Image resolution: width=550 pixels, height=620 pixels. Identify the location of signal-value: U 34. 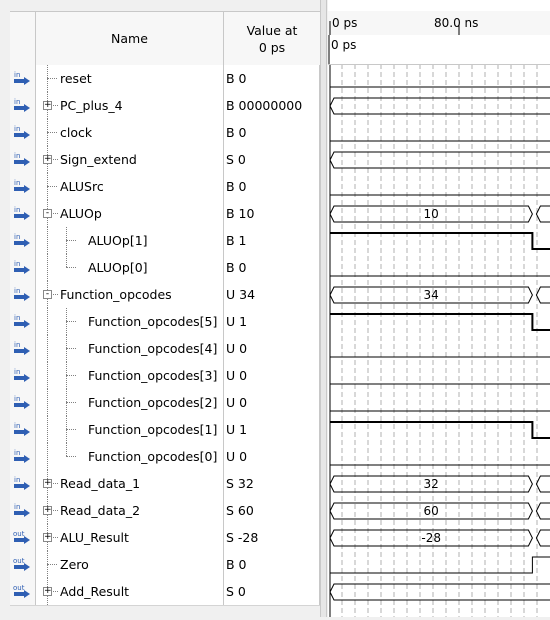
(241, 294).